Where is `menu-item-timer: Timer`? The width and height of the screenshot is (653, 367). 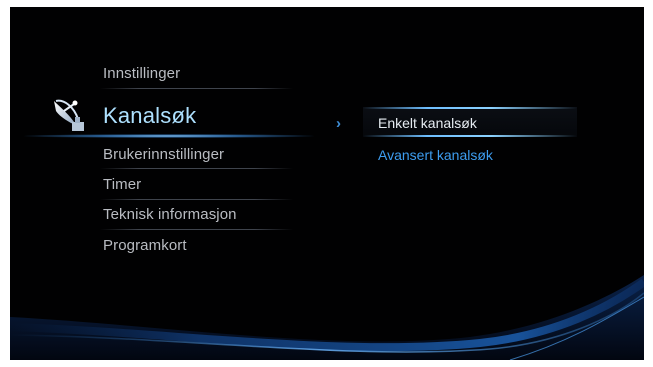 menu-item-timer: Timer is located at coordinates (122, 184).